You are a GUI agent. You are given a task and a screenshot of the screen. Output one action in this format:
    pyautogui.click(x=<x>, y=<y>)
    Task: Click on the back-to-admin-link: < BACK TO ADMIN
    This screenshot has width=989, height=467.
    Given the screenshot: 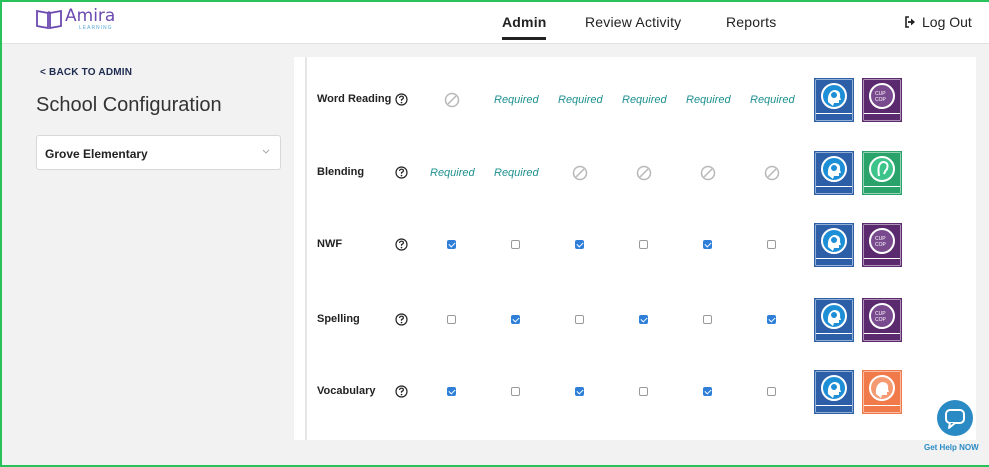 What is the action you would take?
    pyautogui.click(x=86, y=72)
    